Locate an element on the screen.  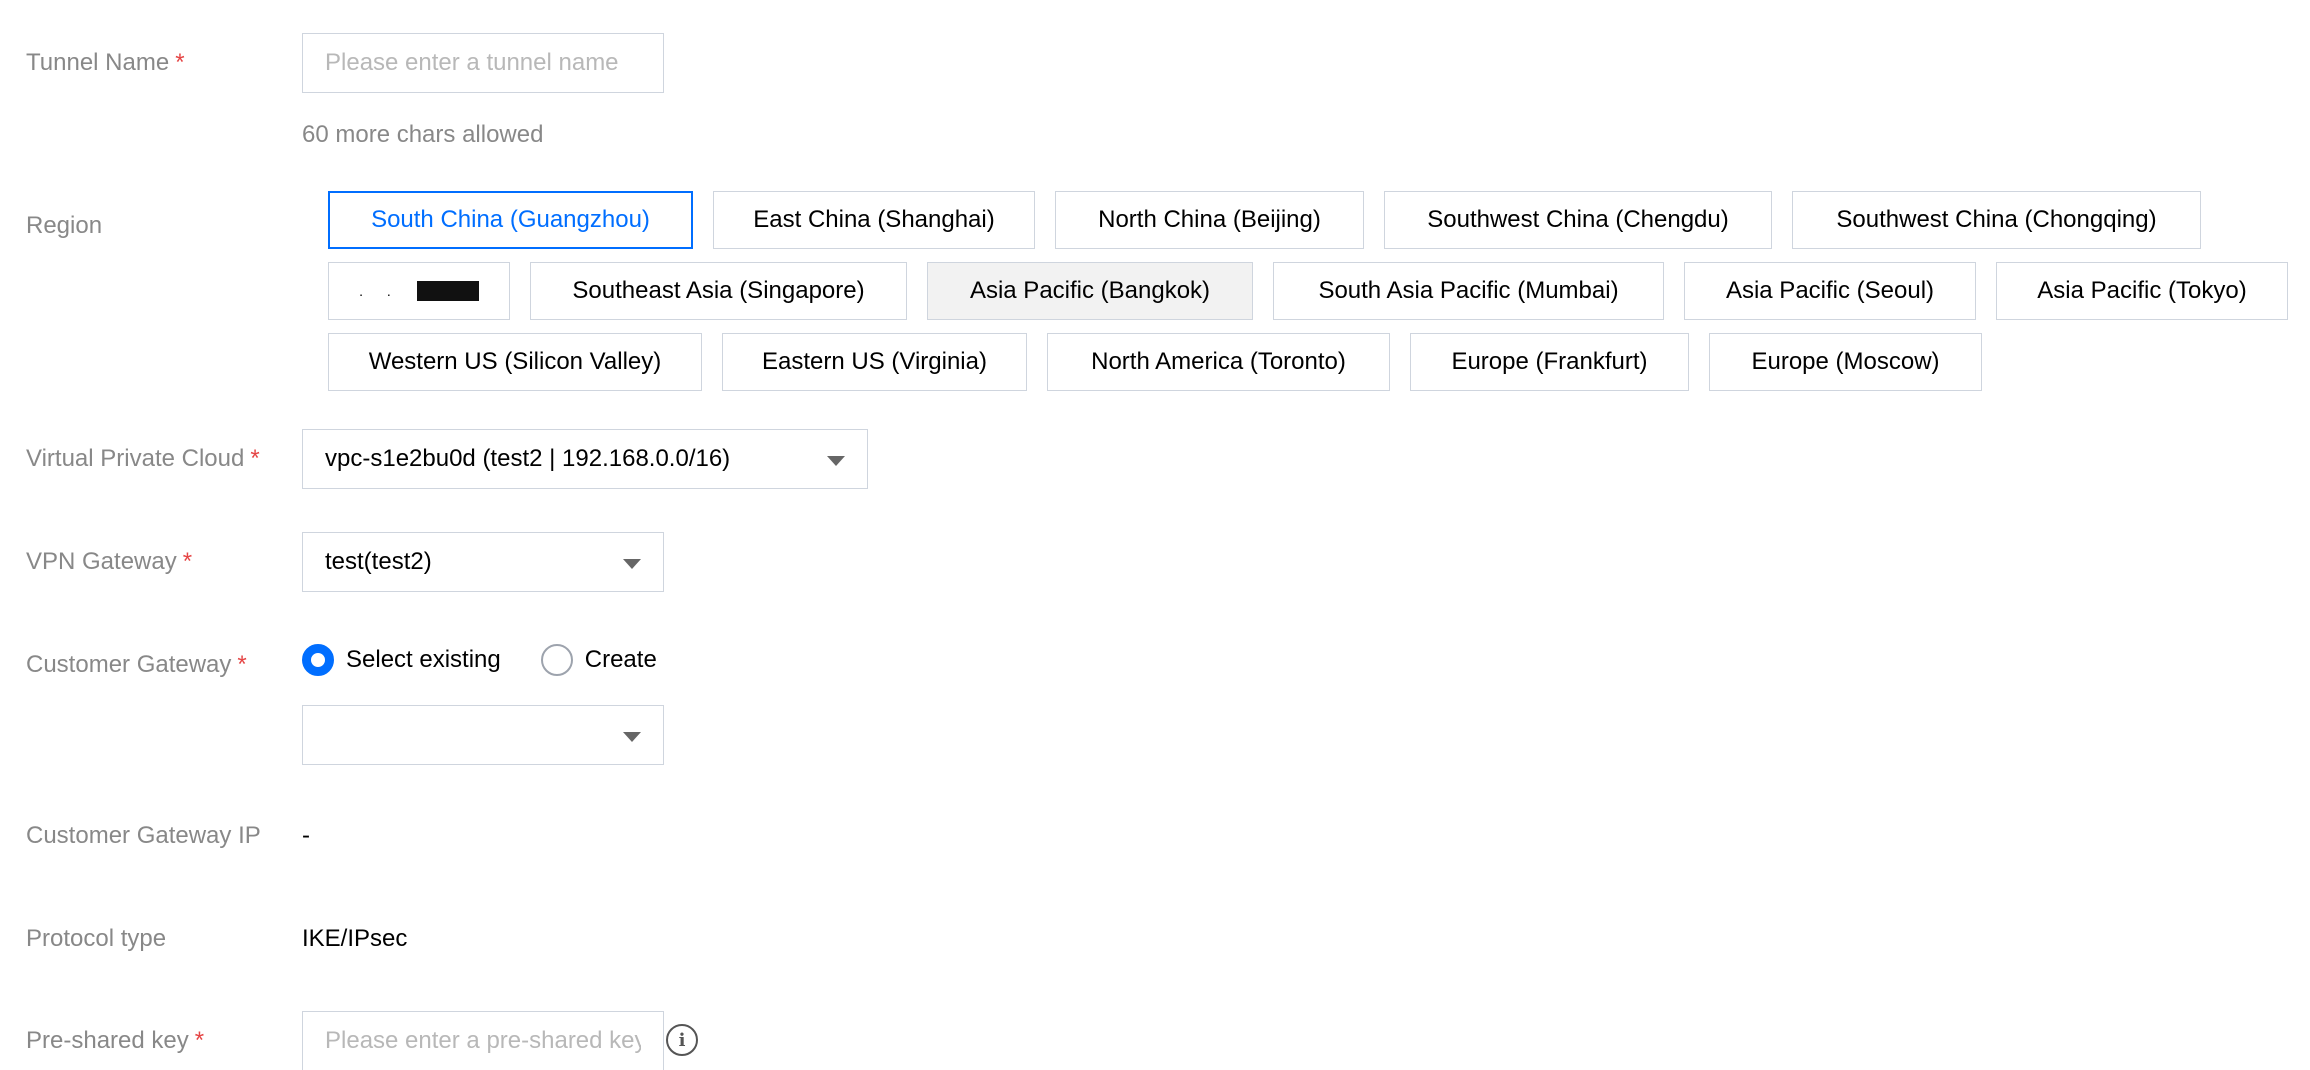
region-option-label: Asia Pacific (Tokyo) is located at coordinates (2142, 290).